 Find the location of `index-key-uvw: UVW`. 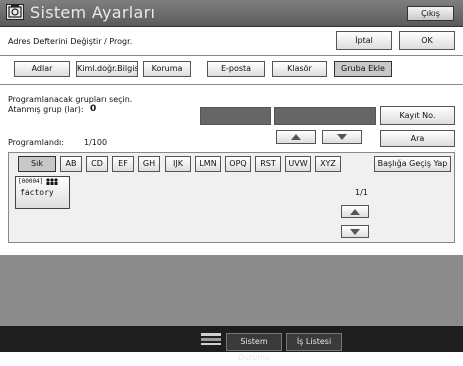

index-key-uvw: UVW is located at coordinates (298, 164).